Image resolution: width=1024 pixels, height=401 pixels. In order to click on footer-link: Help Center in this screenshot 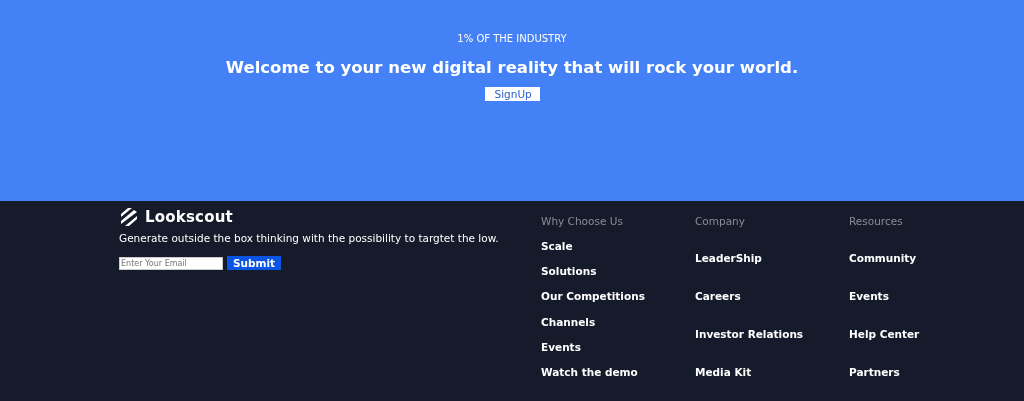, I will do `click(884, 334)`.